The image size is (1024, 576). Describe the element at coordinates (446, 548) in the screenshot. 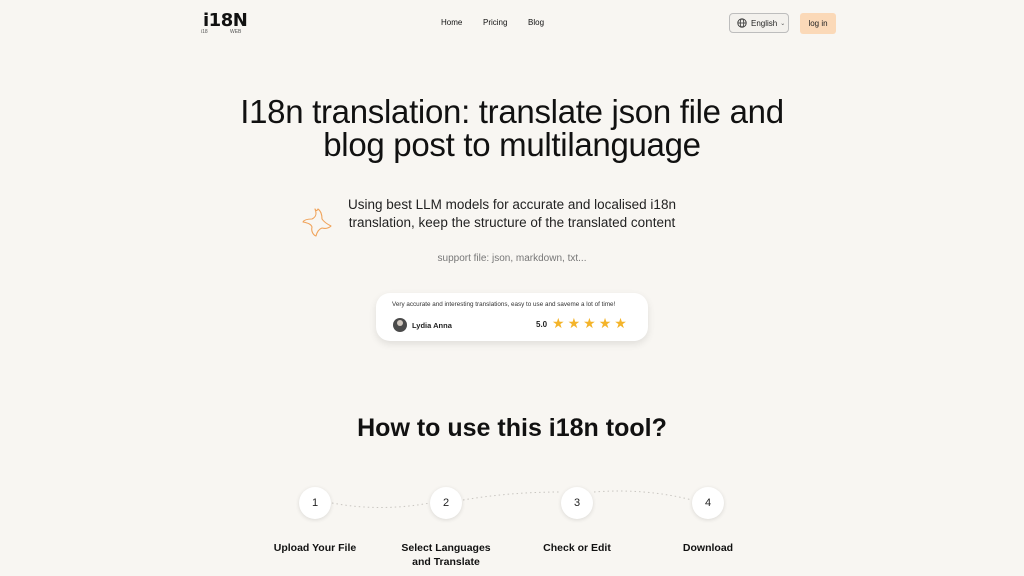

I see `step-2-label-line1: Select Languages` at that location.